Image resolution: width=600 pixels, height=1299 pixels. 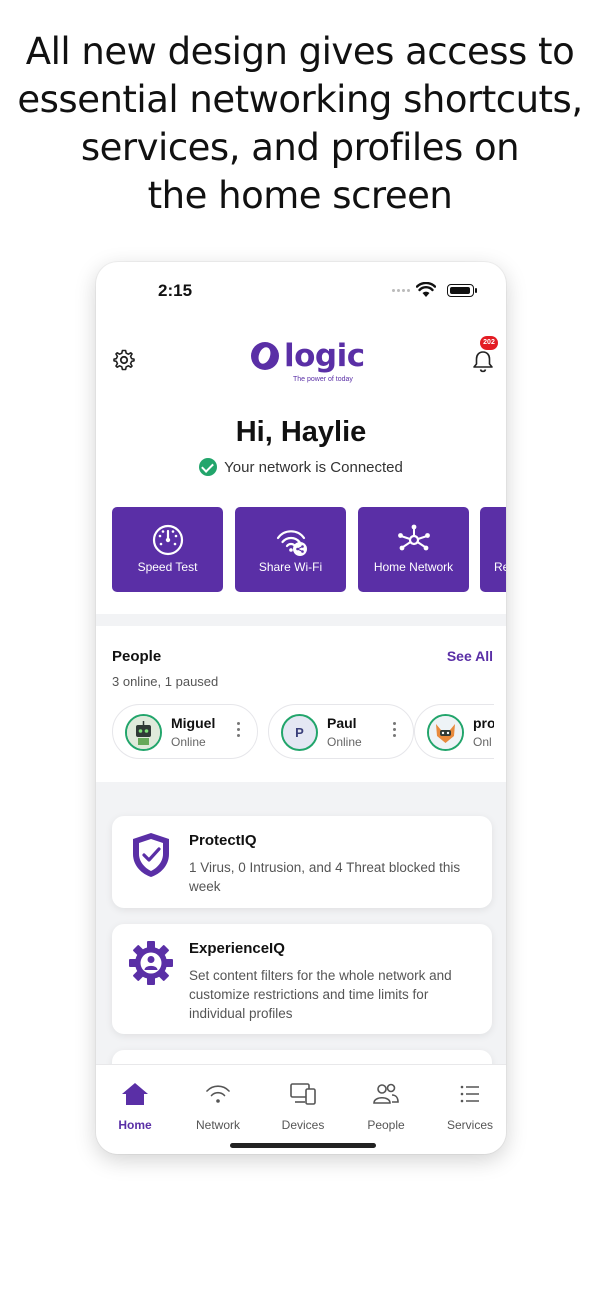 What do you see at coordinates (208, 467) in the screenshot?
I see `check-circle-icon` at bounding box center [208, 467].